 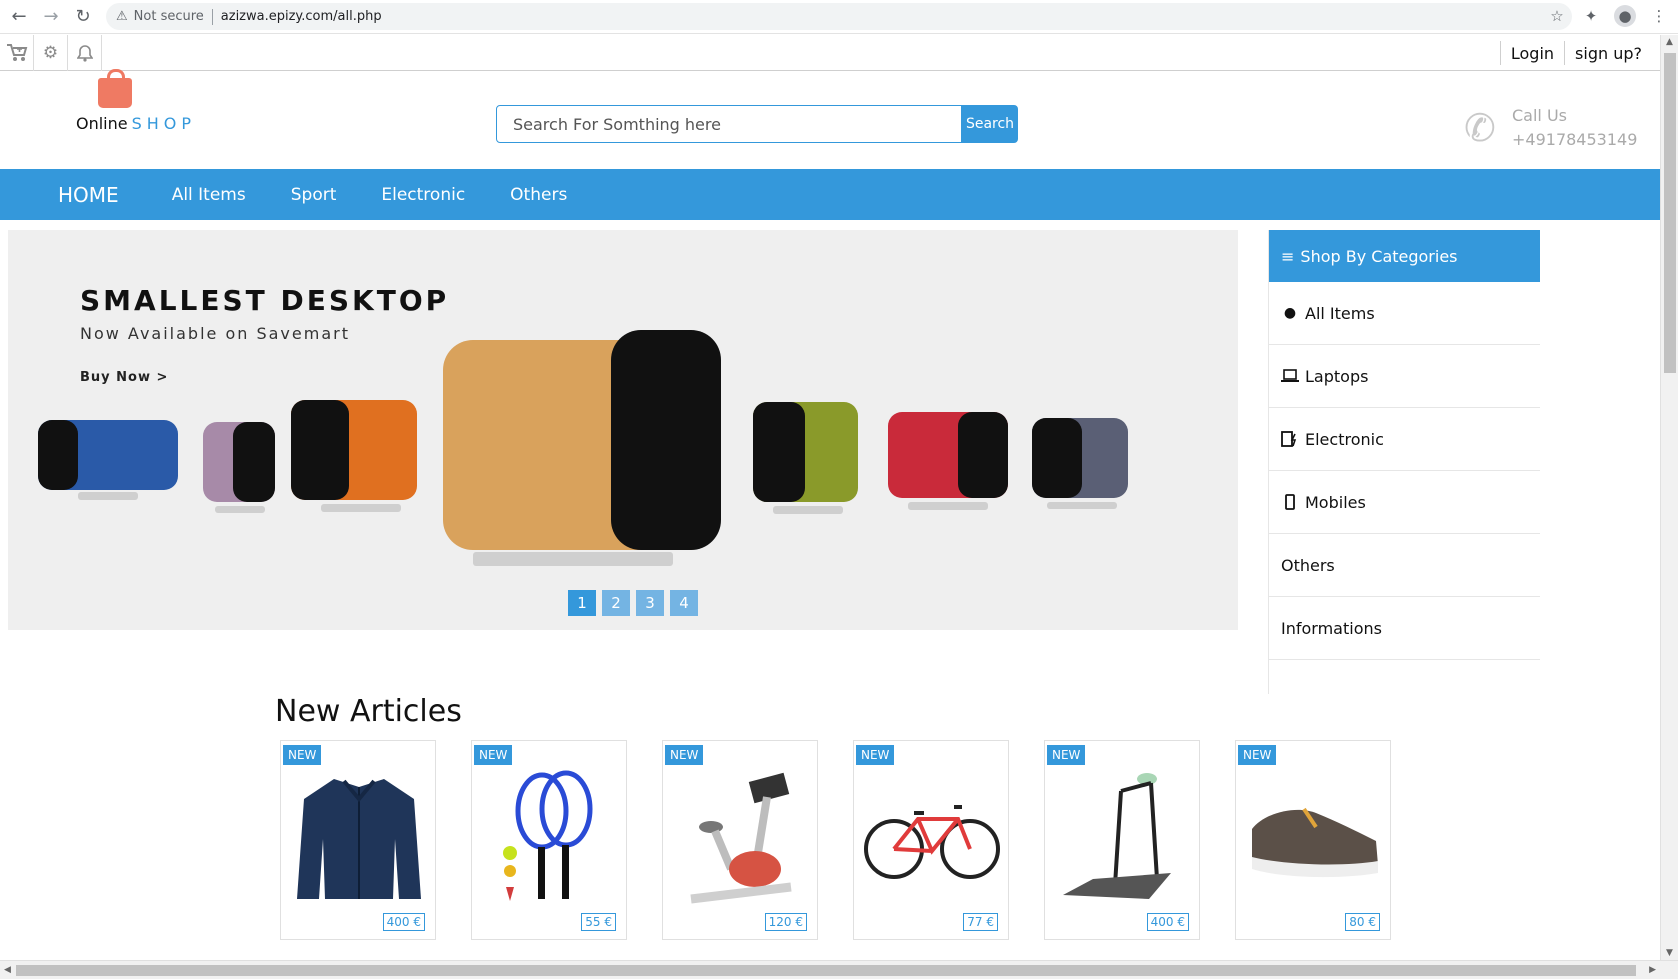 I want to click on login-link: Login, so click(x=1531, y=53).